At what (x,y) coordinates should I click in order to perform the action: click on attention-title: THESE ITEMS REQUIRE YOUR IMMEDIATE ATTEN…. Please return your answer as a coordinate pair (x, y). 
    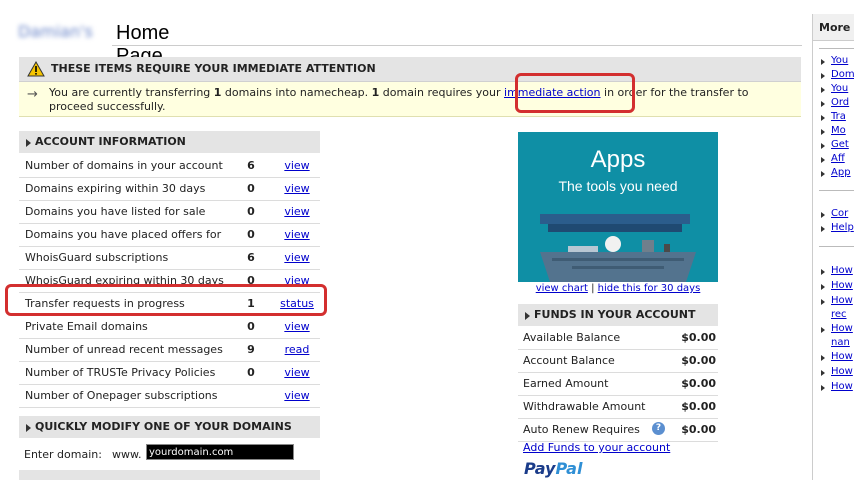
    Looking at the image, I should click on (213, 68).